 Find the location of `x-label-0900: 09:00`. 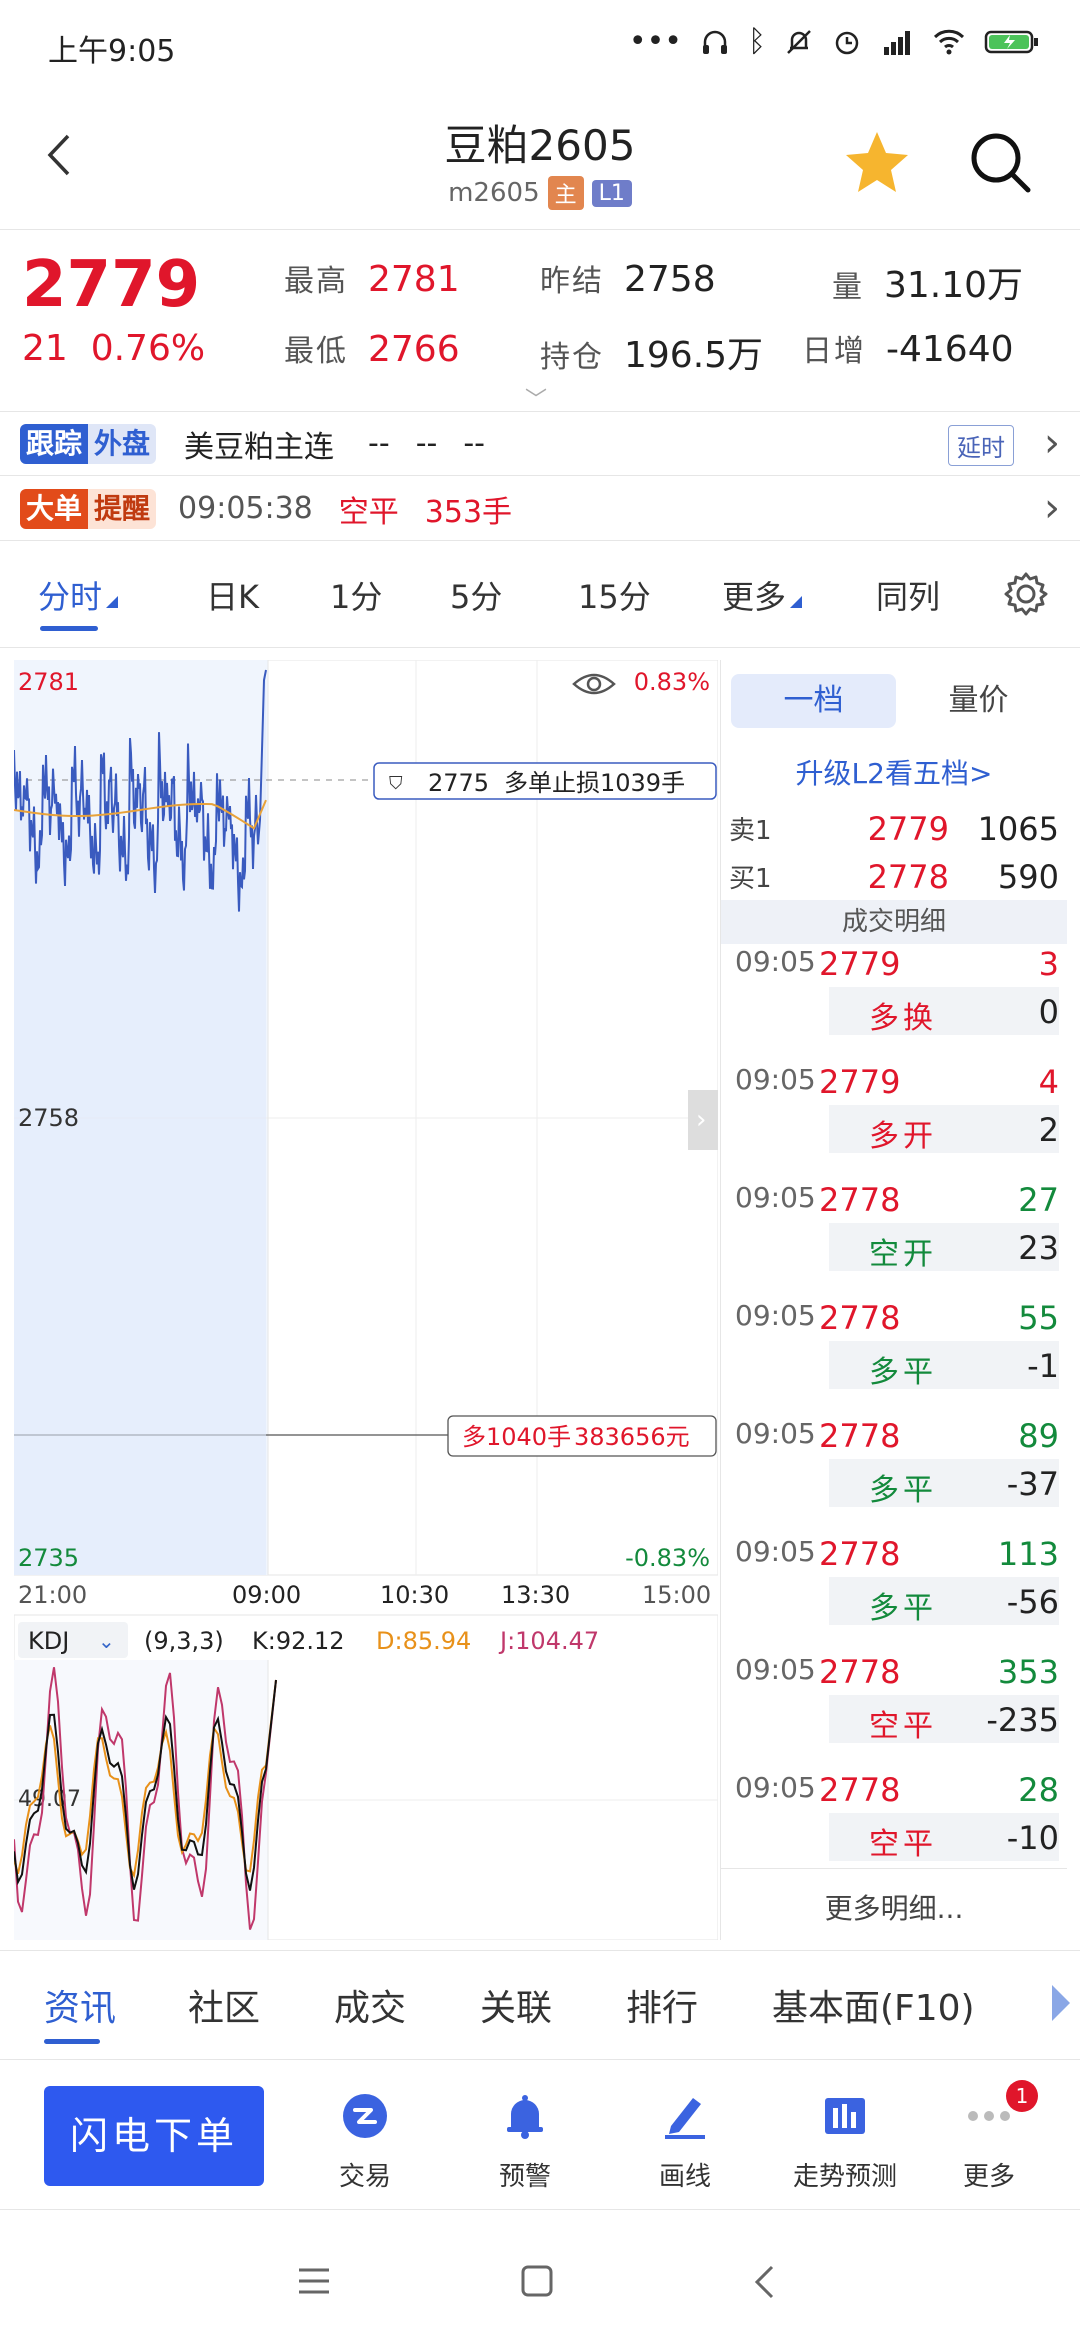

x-label-0900: 09:00 is located at coordinates (266, 1595).